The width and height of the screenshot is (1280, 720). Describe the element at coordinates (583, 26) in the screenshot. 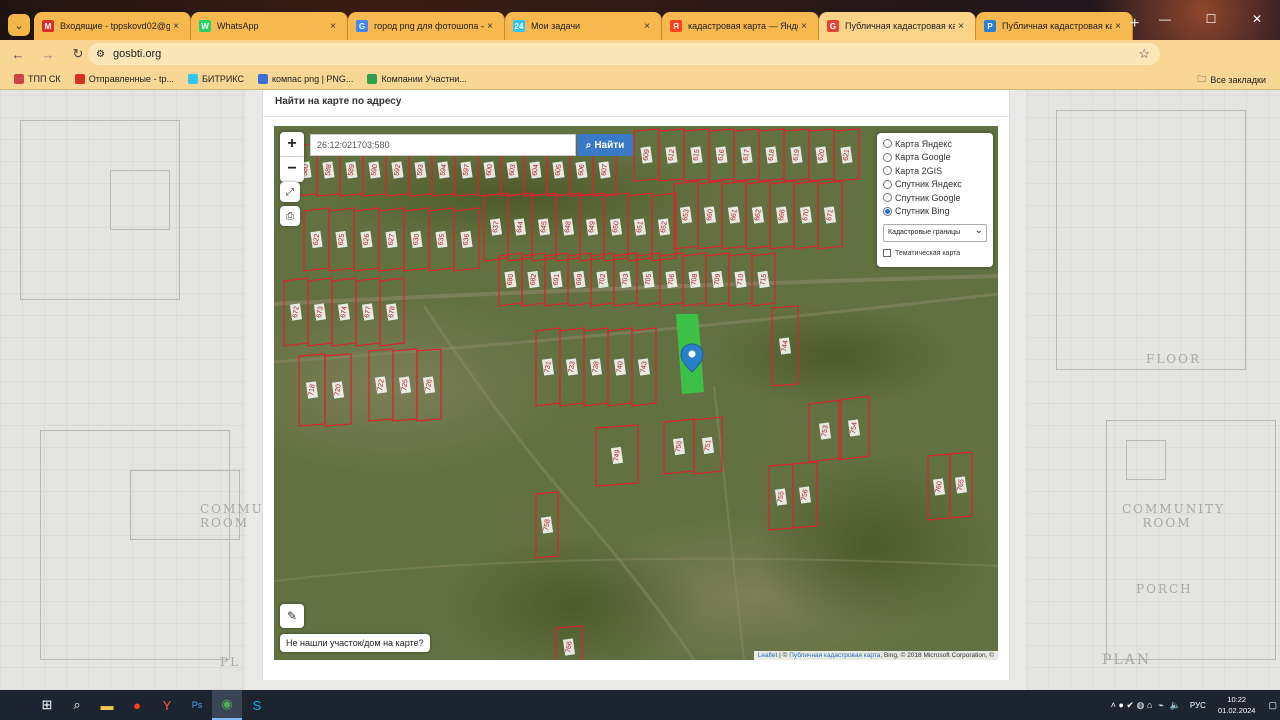

I see `browser-tab: 24 Мои задачи ×` at that location.